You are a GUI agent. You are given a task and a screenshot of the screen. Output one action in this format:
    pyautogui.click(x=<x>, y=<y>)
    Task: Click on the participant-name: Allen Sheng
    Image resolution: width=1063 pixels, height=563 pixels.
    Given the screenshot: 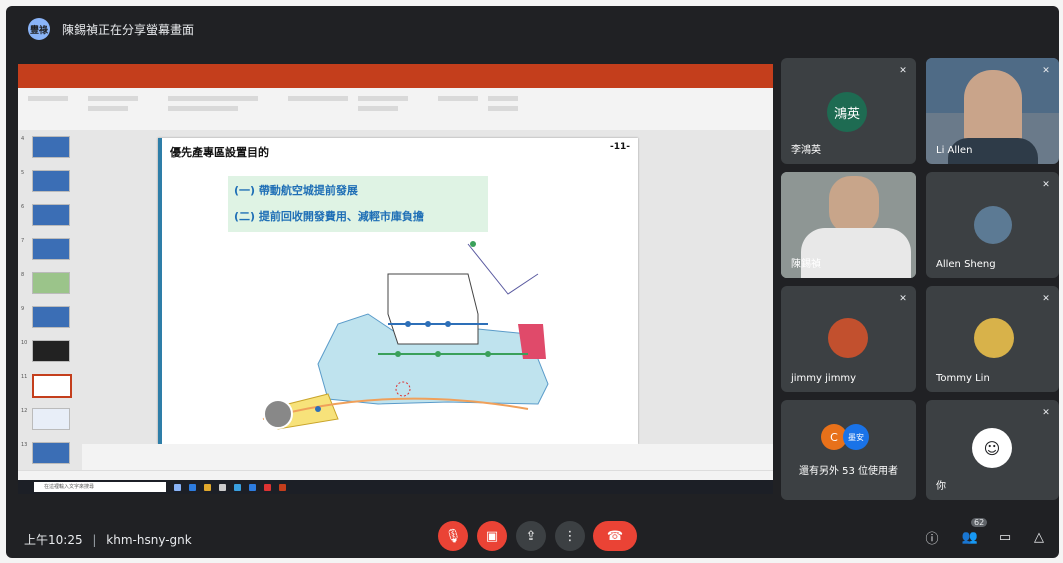 What is the action you would take?
    pyautogui.click(x=966, y=264)
    